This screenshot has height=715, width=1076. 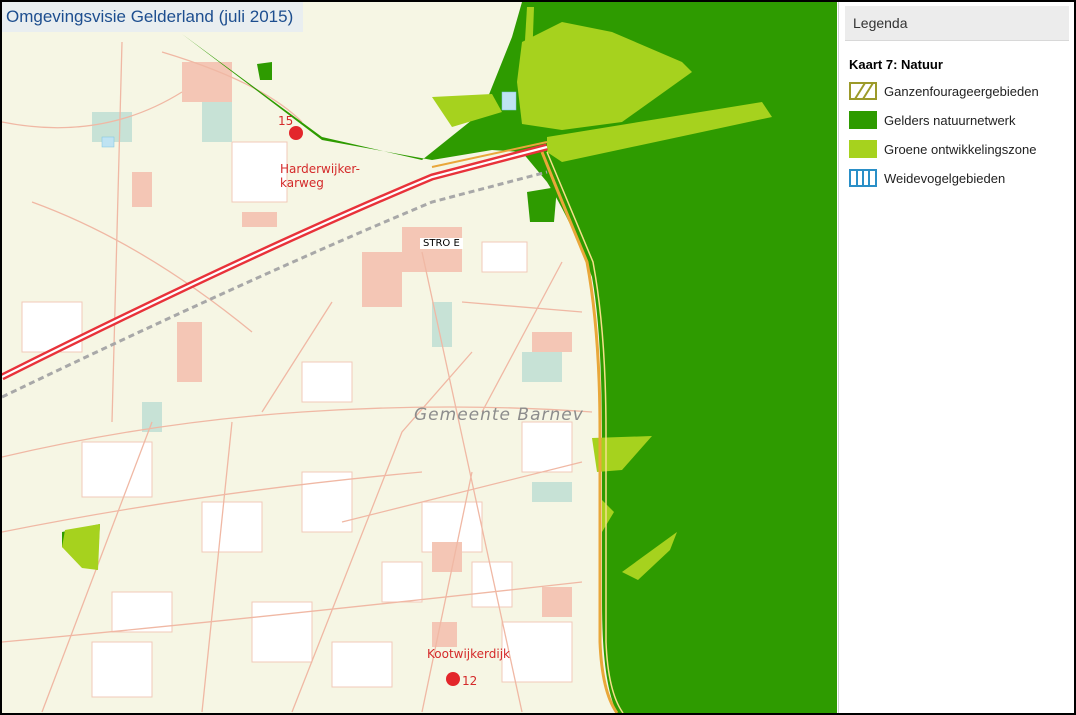 I want to click on legend-item-weidevogelgebieden: Weidevogelgebieden, so click(x=961, y=178).